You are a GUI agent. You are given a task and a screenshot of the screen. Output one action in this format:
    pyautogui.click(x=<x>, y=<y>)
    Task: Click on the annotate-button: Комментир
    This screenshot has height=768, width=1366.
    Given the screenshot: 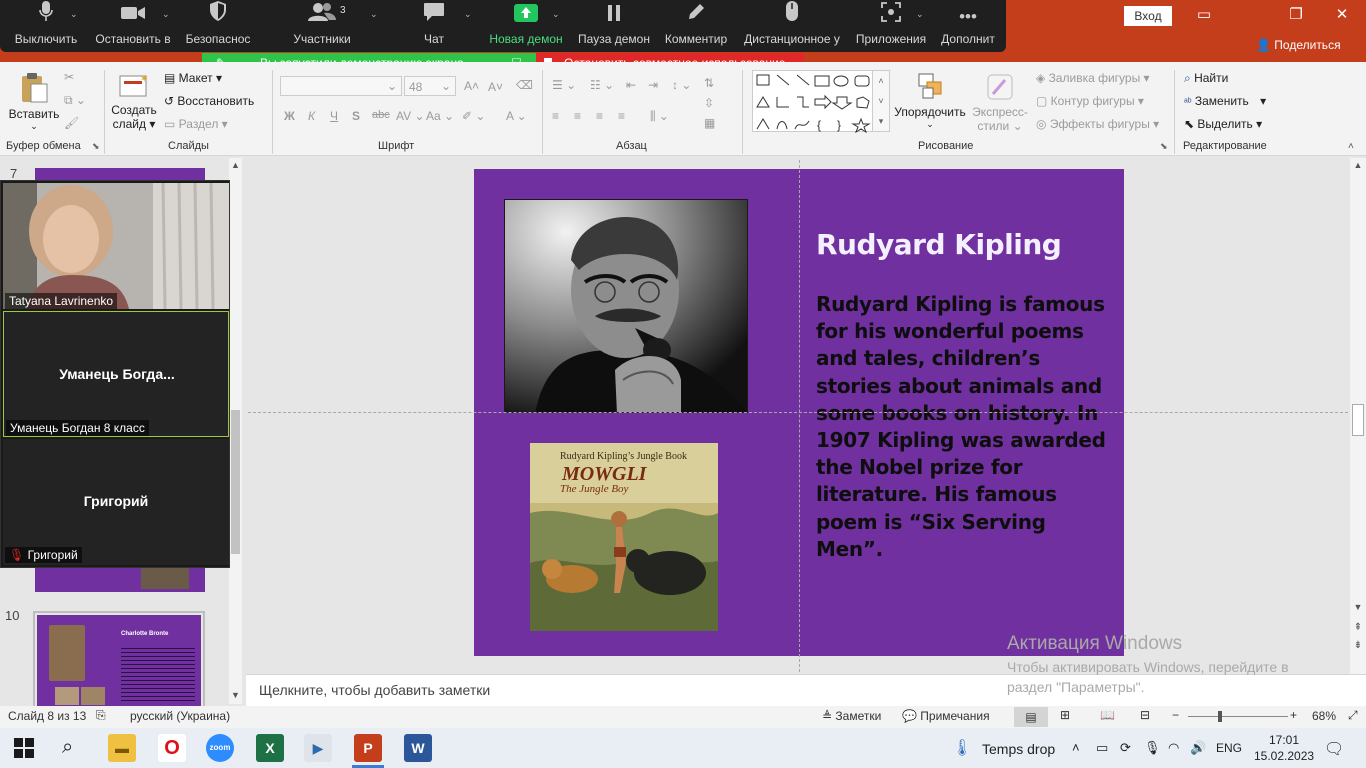 What is the action you would take?
    pyautogui.click(x=696, y=26)
    